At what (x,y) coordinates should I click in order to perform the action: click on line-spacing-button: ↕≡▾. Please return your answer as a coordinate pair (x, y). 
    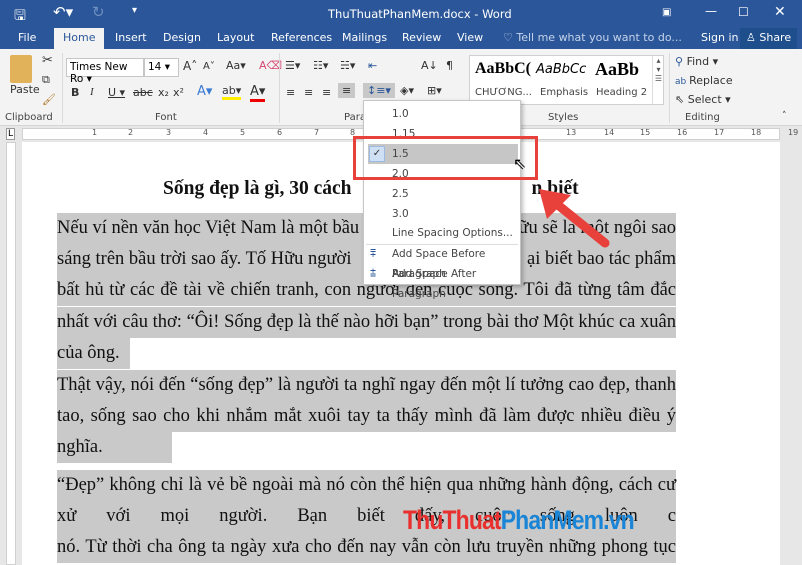
    Looking at the image, I should click on (379, 90).